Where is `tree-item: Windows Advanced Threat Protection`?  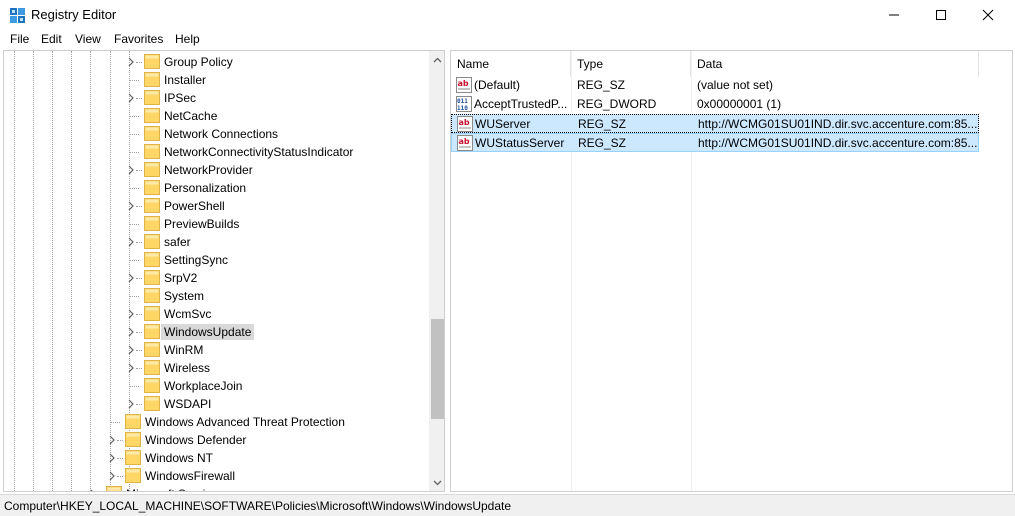 tree-item: Windows Advanced Threat Protection is located at coordinates (215, 422).